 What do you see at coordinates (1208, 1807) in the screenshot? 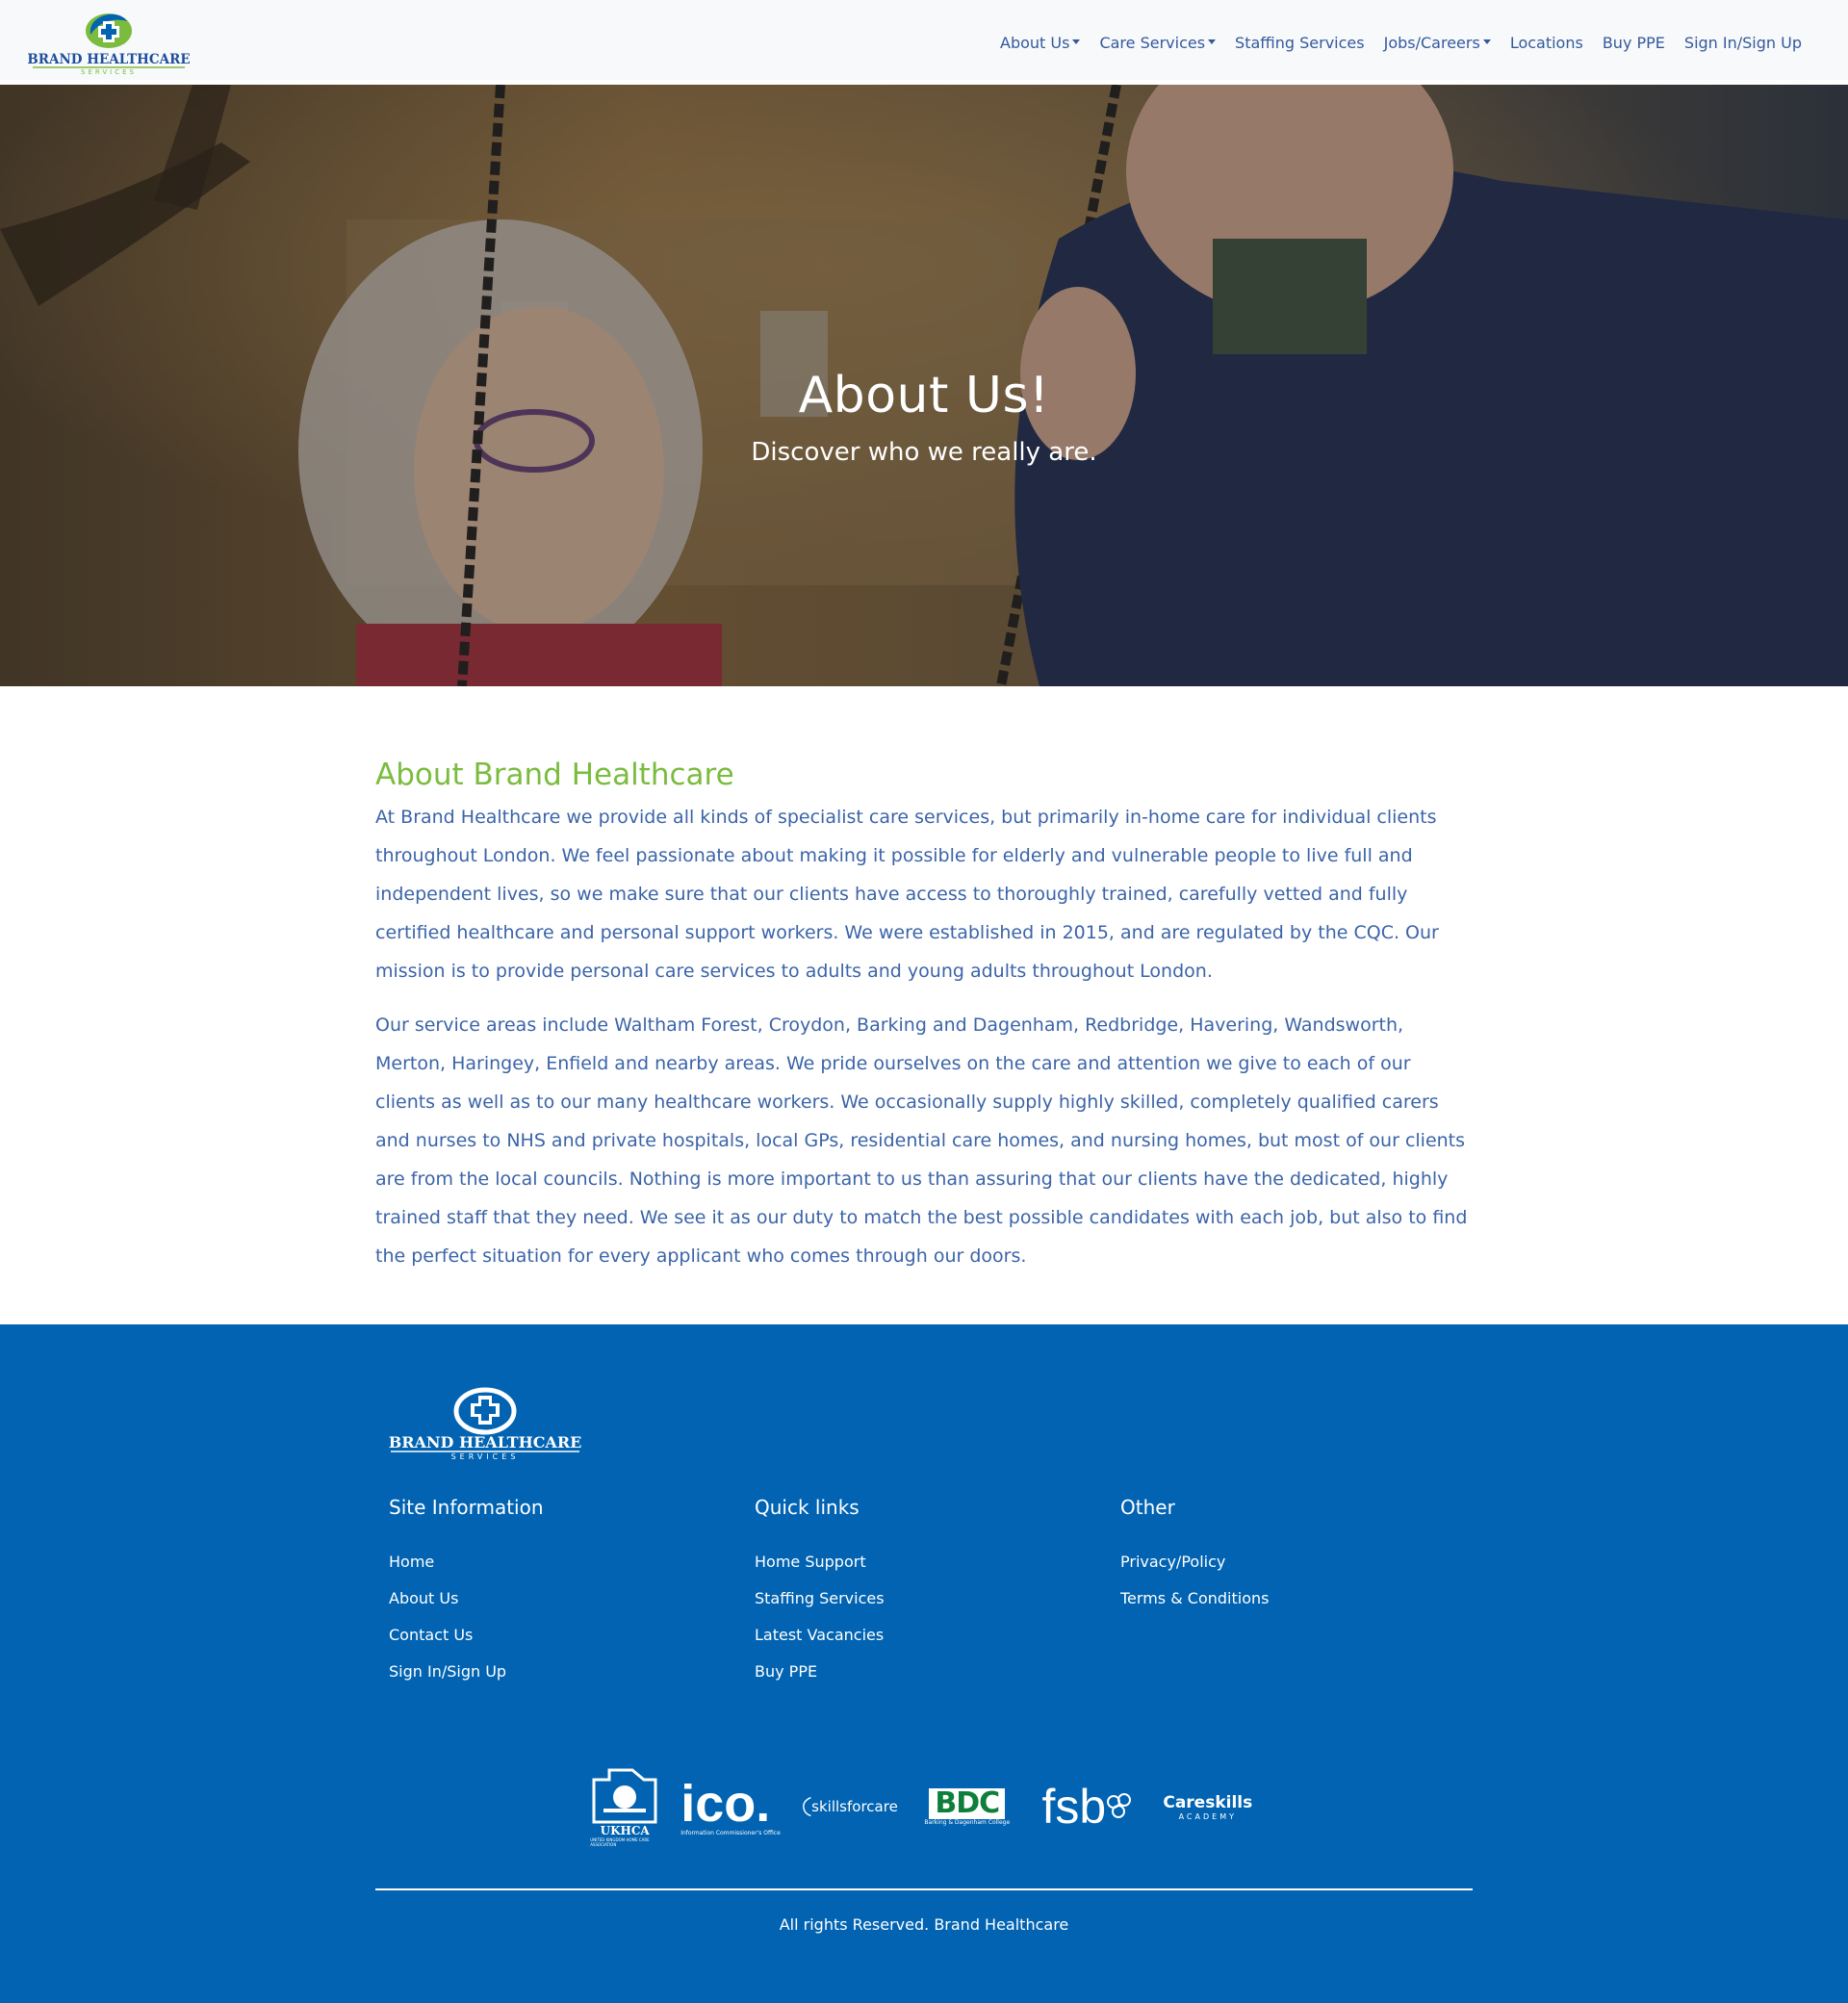
I see `careskills-logo: Careskills ACADEMY` at bounding box center [1208, 1807].